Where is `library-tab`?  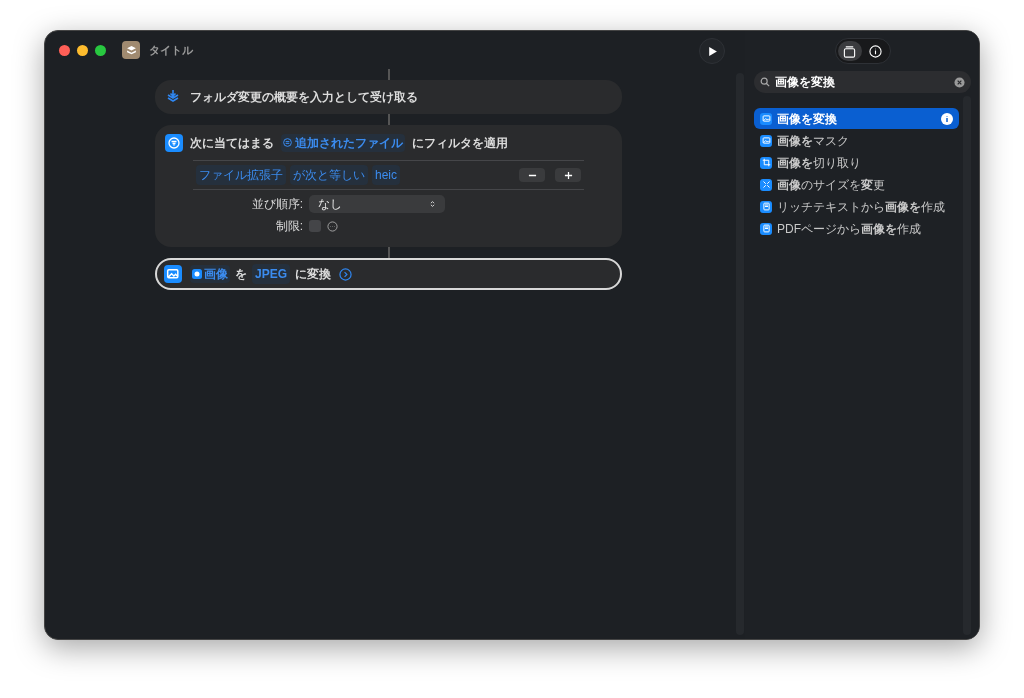
library-tab is located at coordinates (849, 51).